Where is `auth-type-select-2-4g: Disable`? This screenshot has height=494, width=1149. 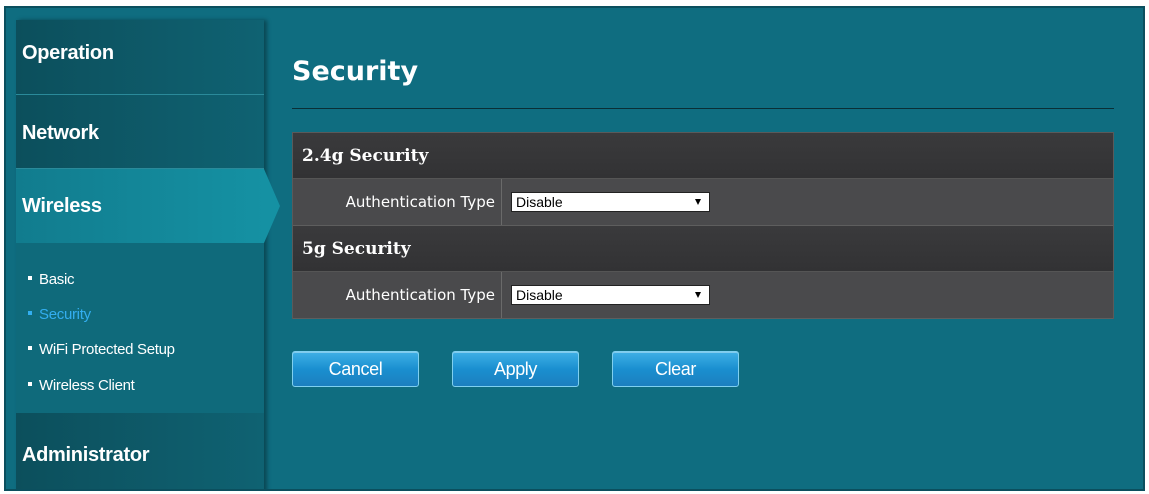 auth-type-select-2-4g: Disable is located at coordinates (610, 202).